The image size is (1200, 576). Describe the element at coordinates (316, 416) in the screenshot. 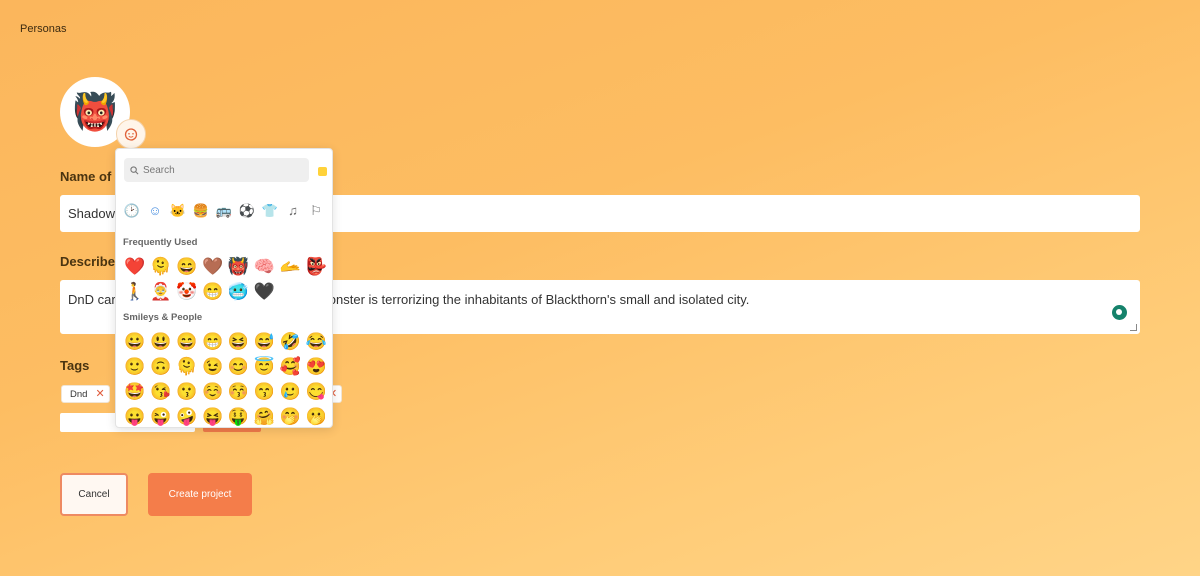

I see `emoji-option: 🫢` at that location.